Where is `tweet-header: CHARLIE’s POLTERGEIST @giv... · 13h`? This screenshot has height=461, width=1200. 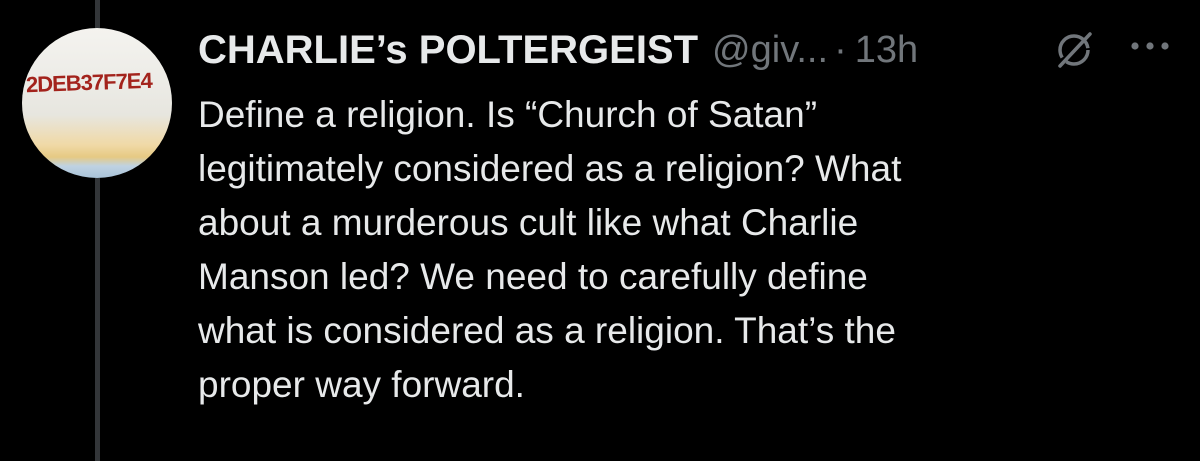 tweet-header: CHARLIE’s POLTERGEIST @giv... · 13h is located at coordinates (558, 50).